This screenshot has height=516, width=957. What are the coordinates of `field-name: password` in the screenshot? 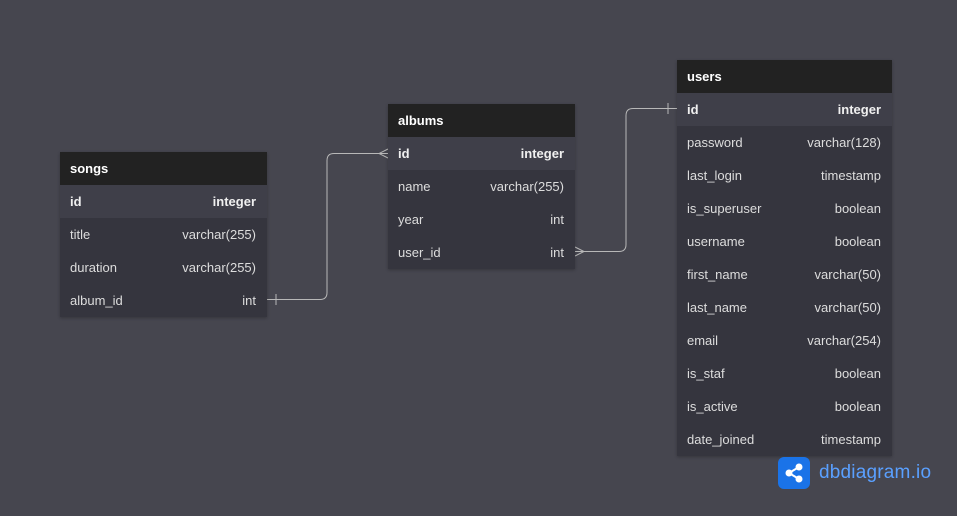 It's located at (715, 142).